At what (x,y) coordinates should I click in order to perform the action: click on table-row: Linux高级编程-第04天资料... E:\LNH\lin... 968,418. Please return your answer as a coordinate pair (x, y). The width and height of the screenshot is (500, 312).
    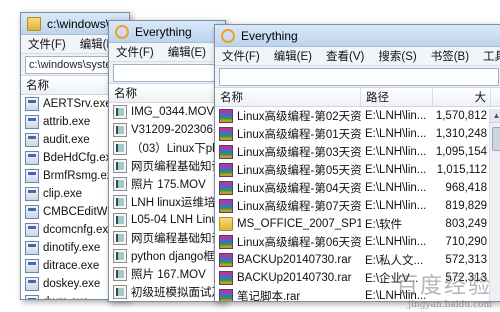
    Looking at the image, I should click on (357, 188).